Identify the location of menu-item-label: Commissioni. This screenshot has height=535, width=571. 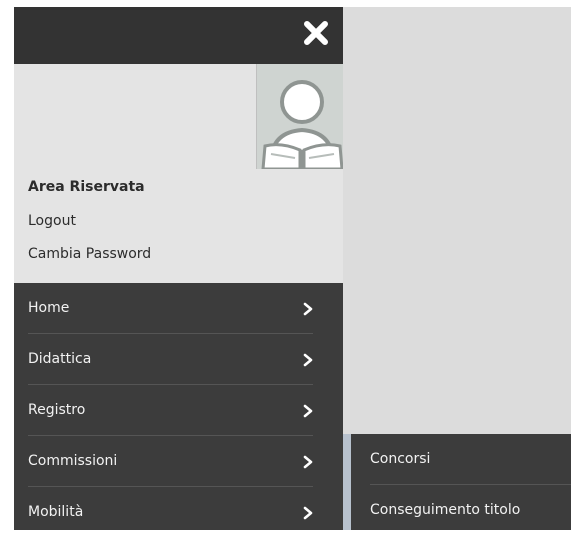
(73, 461).